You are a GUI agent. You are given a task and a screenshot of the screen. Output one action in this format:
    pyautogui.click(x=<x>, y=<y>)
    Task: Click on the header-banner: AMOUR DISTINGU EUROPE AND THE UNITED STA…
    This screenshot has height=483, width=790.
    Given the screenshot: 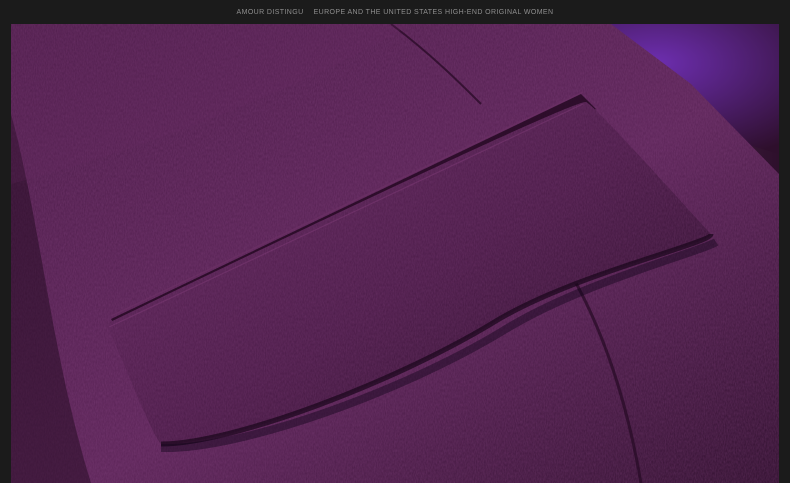 What is the action you would take?
    pyautogui.click(x=395, y=12)
    